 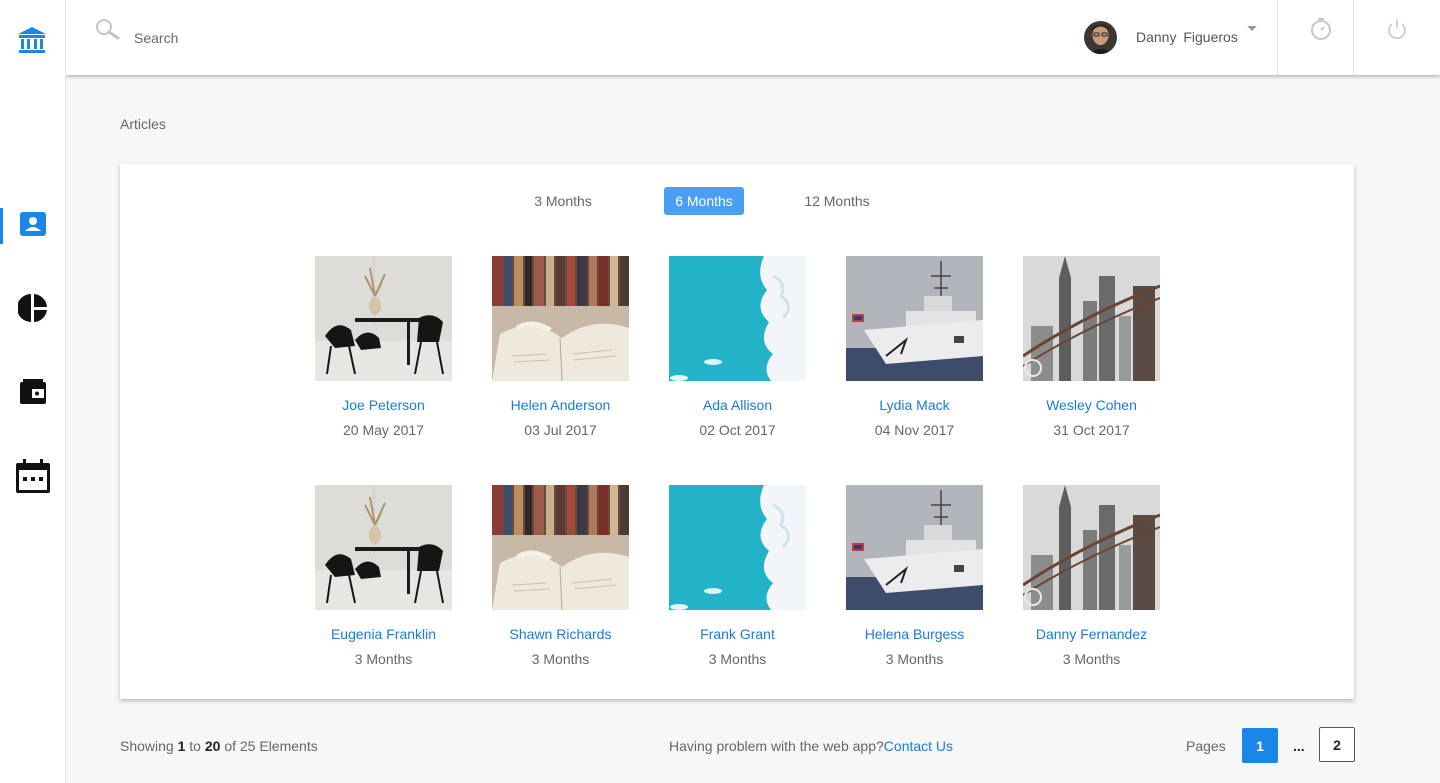 I want to click on article-author-link: Wesley Cohen, so click(x=1091, y=405).